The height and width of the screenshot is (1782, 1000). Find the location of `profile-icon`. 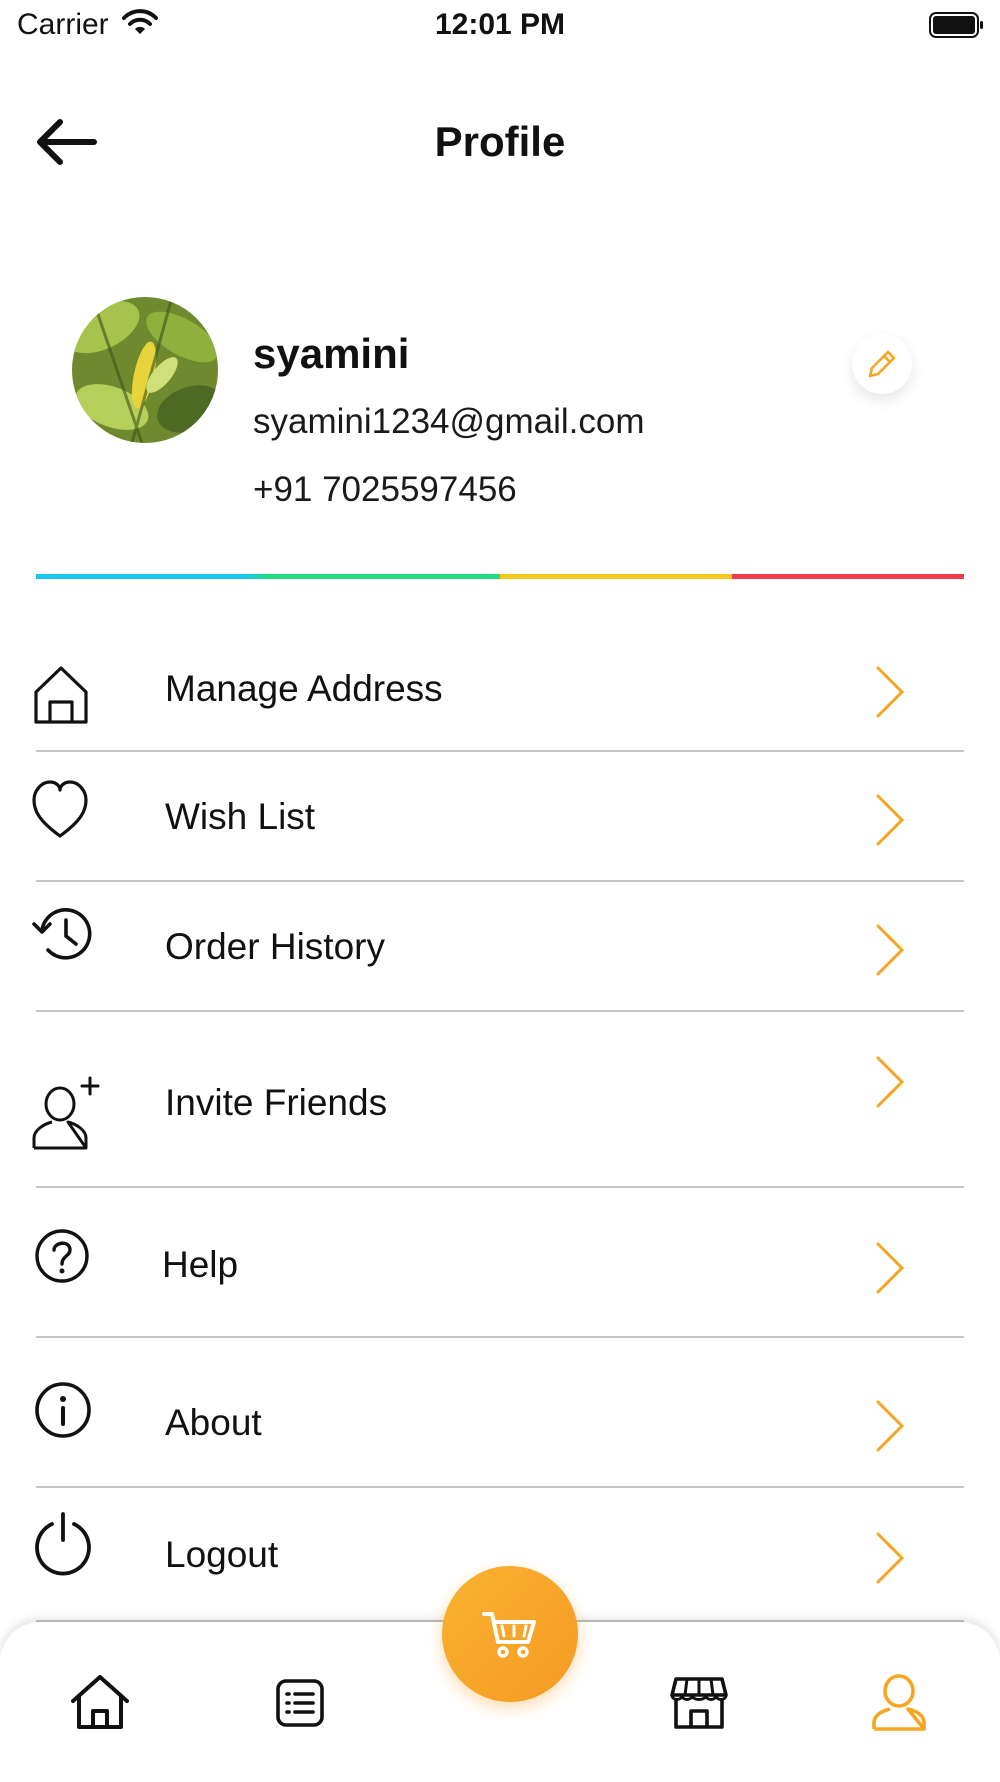

profile-icon is located at coordinates (899, 1702).